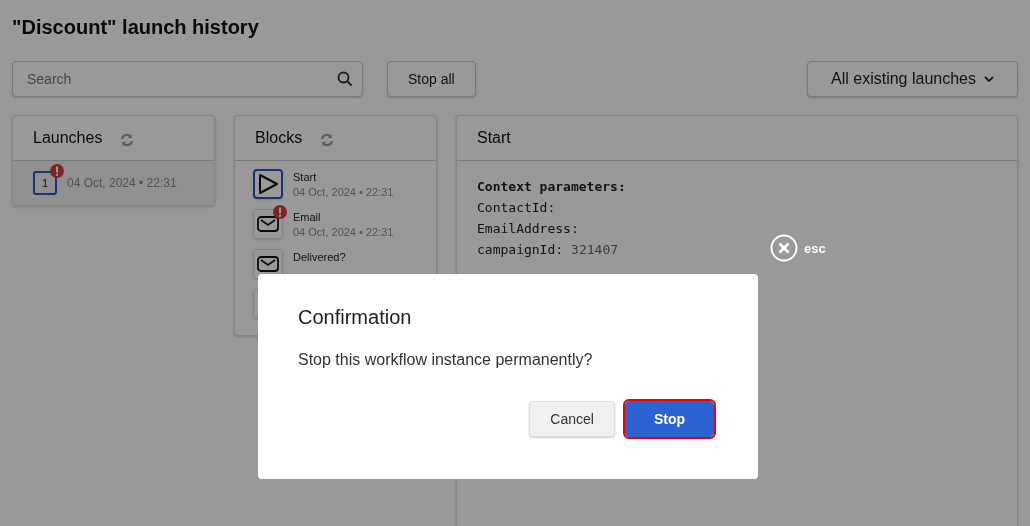  I want to click on panel-title: Blocks, so click(279, 138).